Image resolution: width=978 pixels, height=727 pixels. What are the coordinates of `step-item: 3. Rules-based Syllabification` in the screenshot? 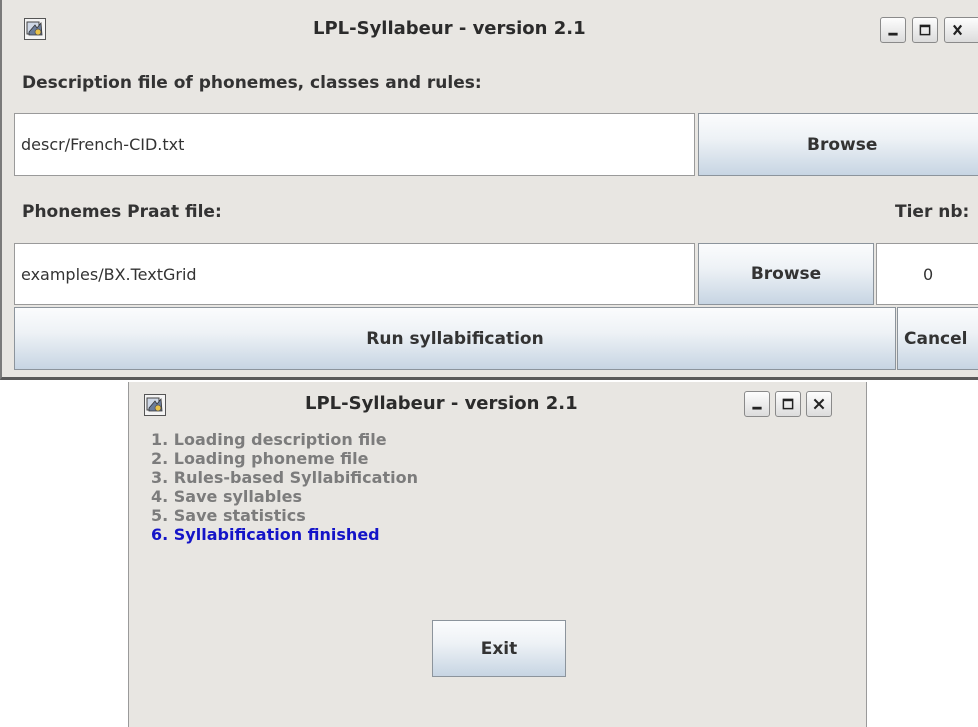 It's located at (284, 477).